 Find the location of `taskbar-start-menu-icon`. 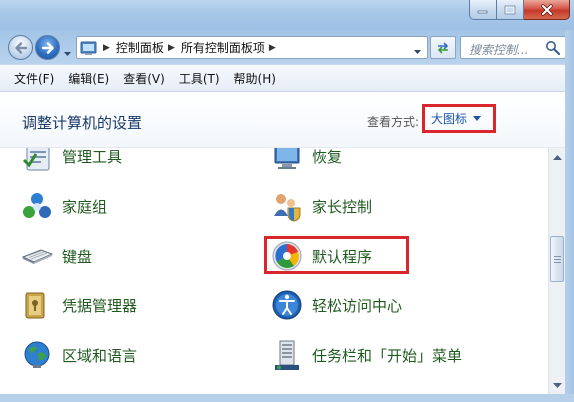

taskbar-start-menu-icon is located at coordinates (287, 355).